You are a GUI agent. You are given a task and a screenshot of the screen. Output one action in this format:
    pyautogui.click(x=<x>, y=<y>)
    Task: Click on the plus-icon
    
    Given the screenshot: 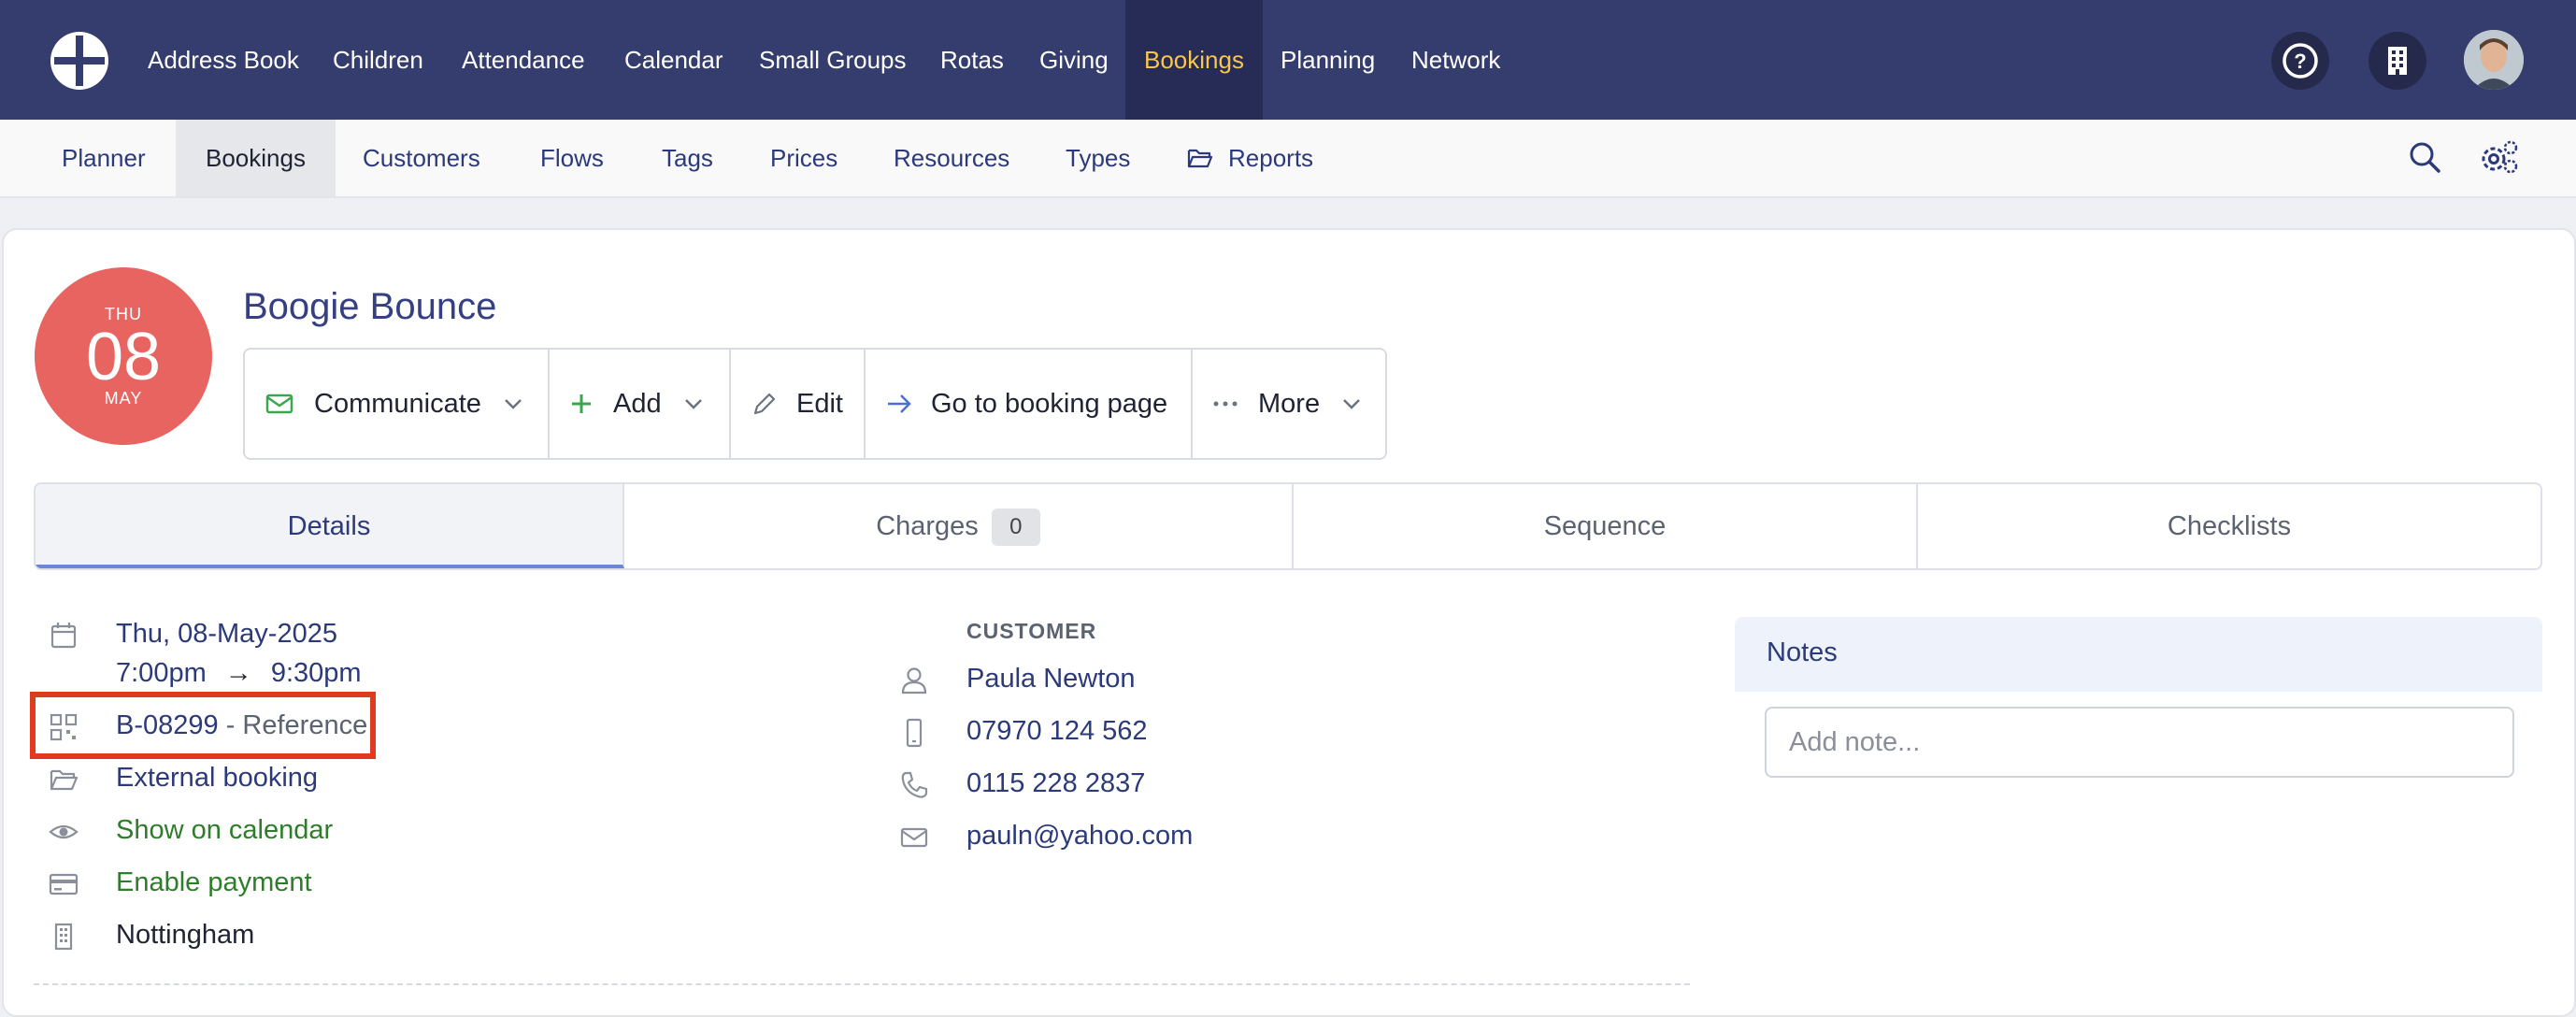 What is the action you would take?
    pyautogui.click(x=581, y=403)
    